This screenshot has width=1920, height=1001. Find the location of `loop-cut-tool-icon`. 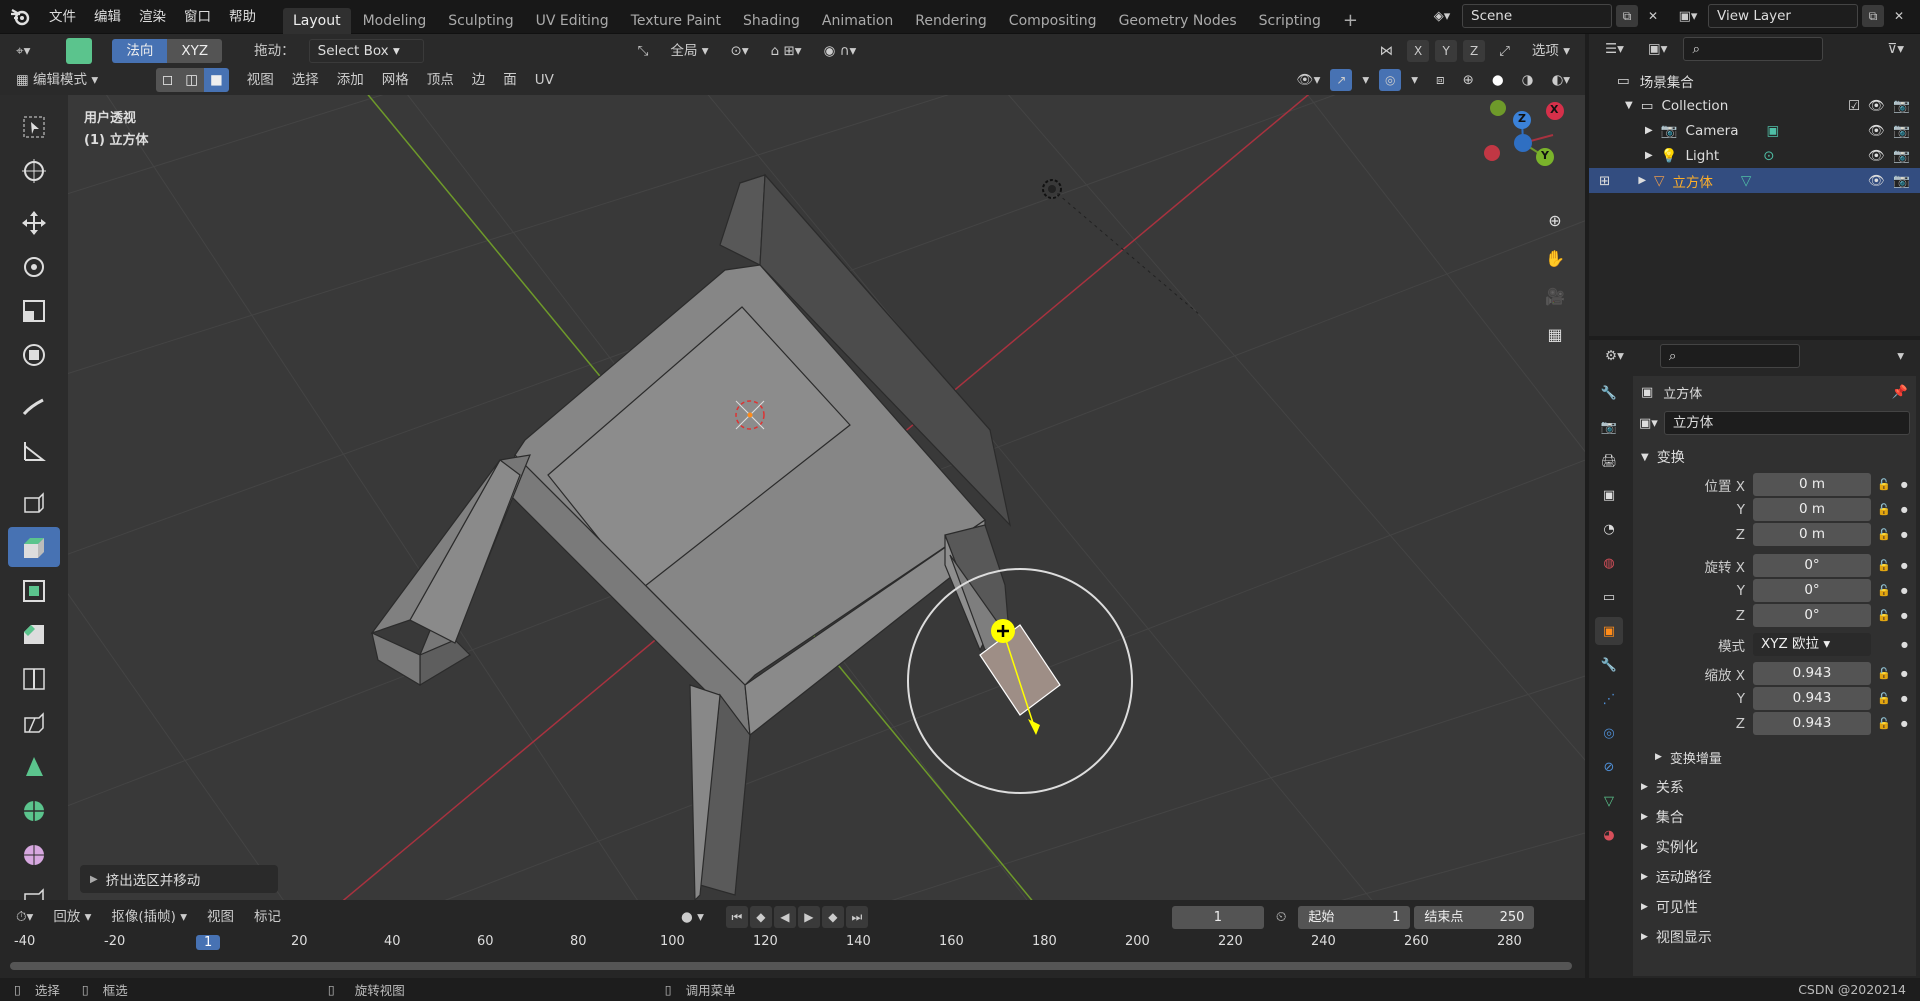

loop-cut-tool-icon is located at coordinates (34, 679).